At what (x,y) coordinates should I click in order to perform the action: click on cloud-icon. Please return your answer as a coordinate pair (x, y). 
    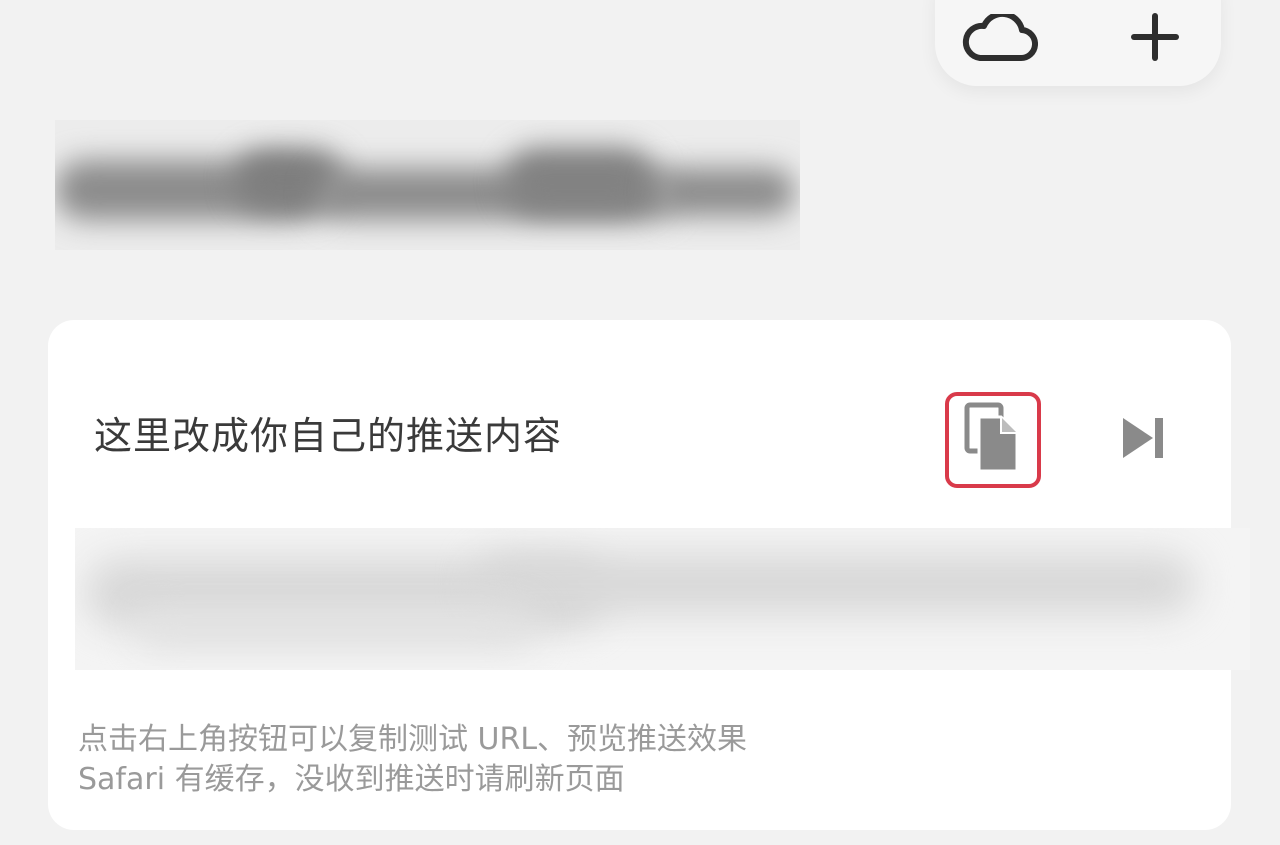
    Looking at the image, I should click on (1000, 39).